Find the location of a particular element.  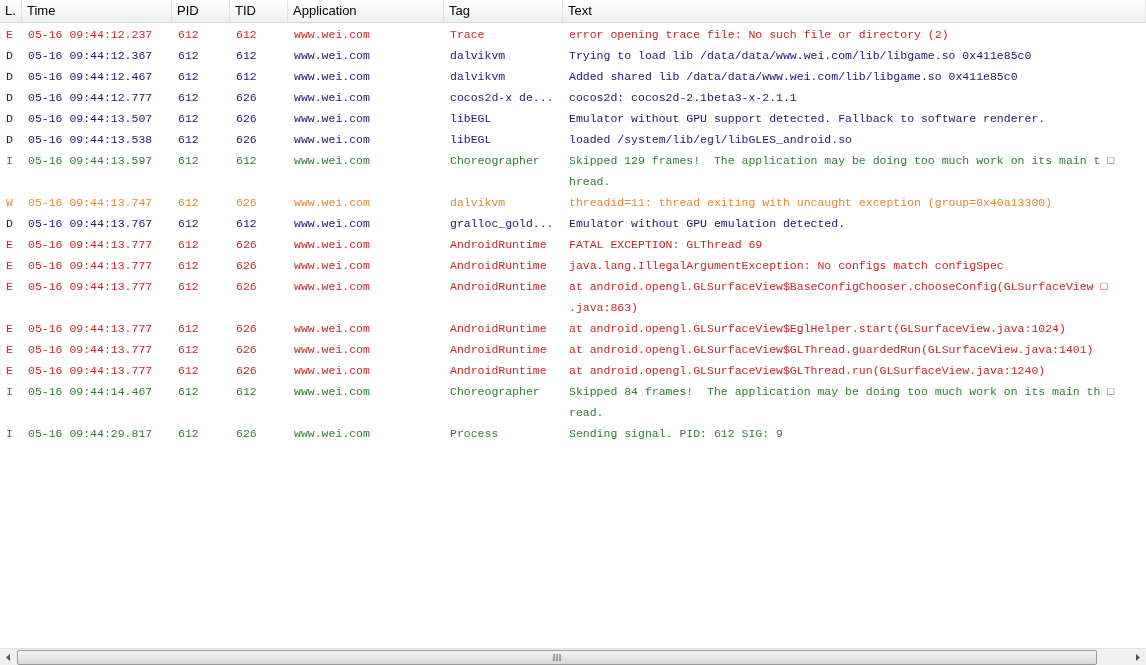

table-cell-text: 05-16 09:44:13.747 is located at coordinates (90, 202).